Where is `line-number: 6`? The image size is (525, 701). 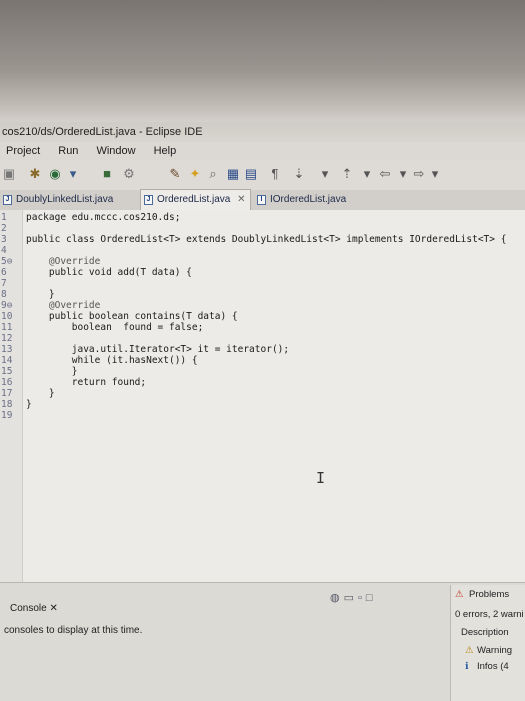 line-number: 6 is located at coordinates (4, 272).